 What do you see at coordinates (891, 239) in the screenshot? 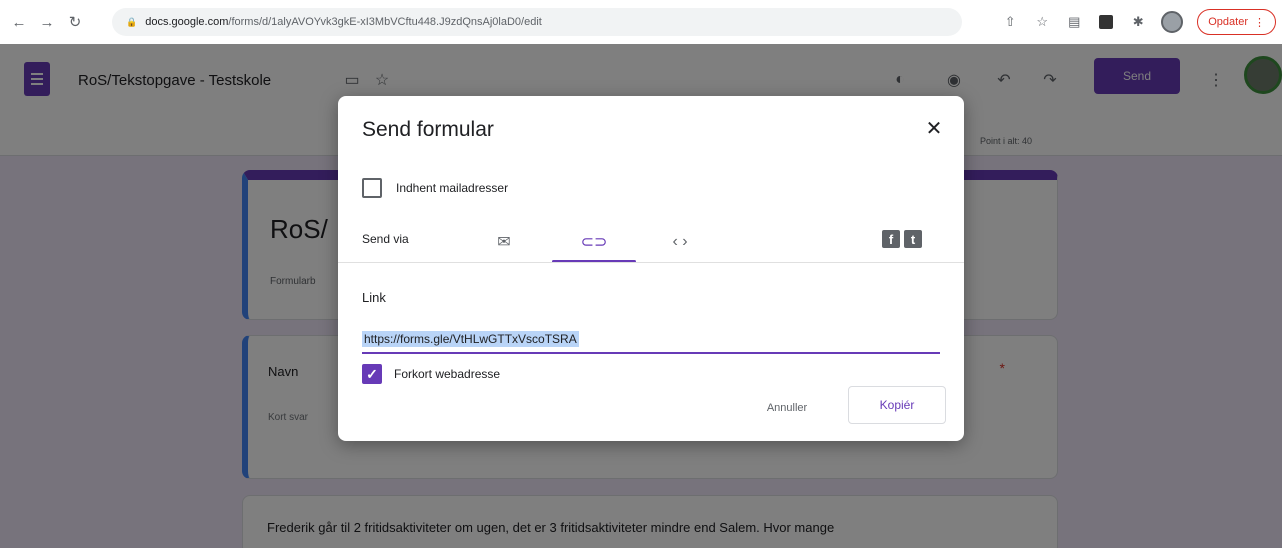
I see `facebook-icon: f` at bounding box center [891, 239].